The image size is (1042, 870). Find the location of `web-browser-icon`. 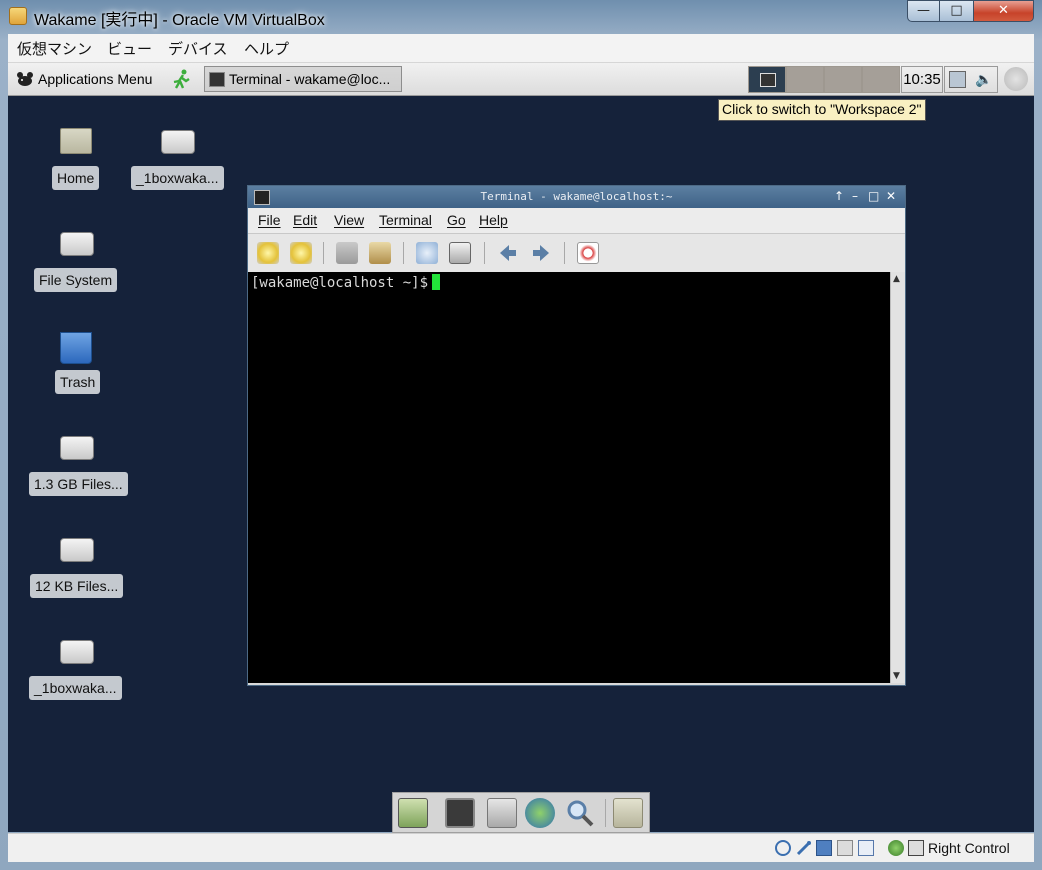

web-browser-icon is located at coordinates (540, 813).